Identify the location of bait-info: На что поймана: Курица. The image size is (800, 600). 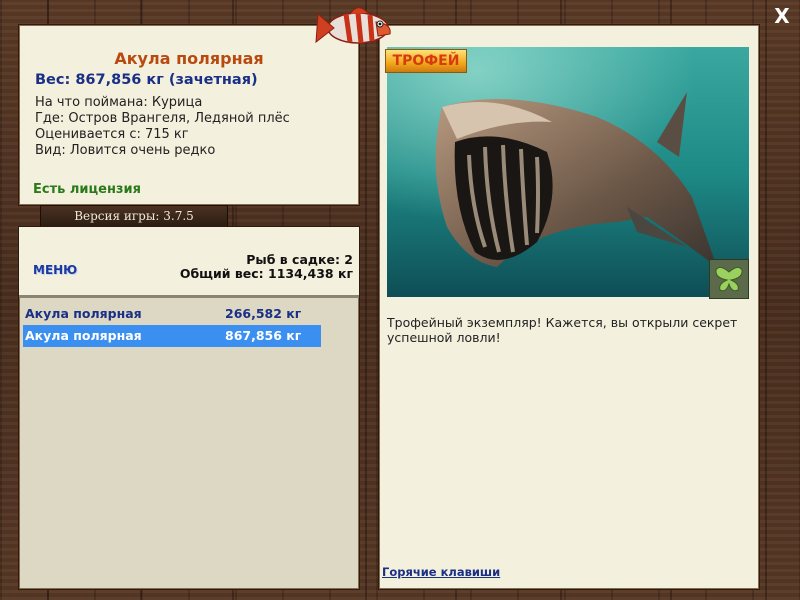
(119, 102).